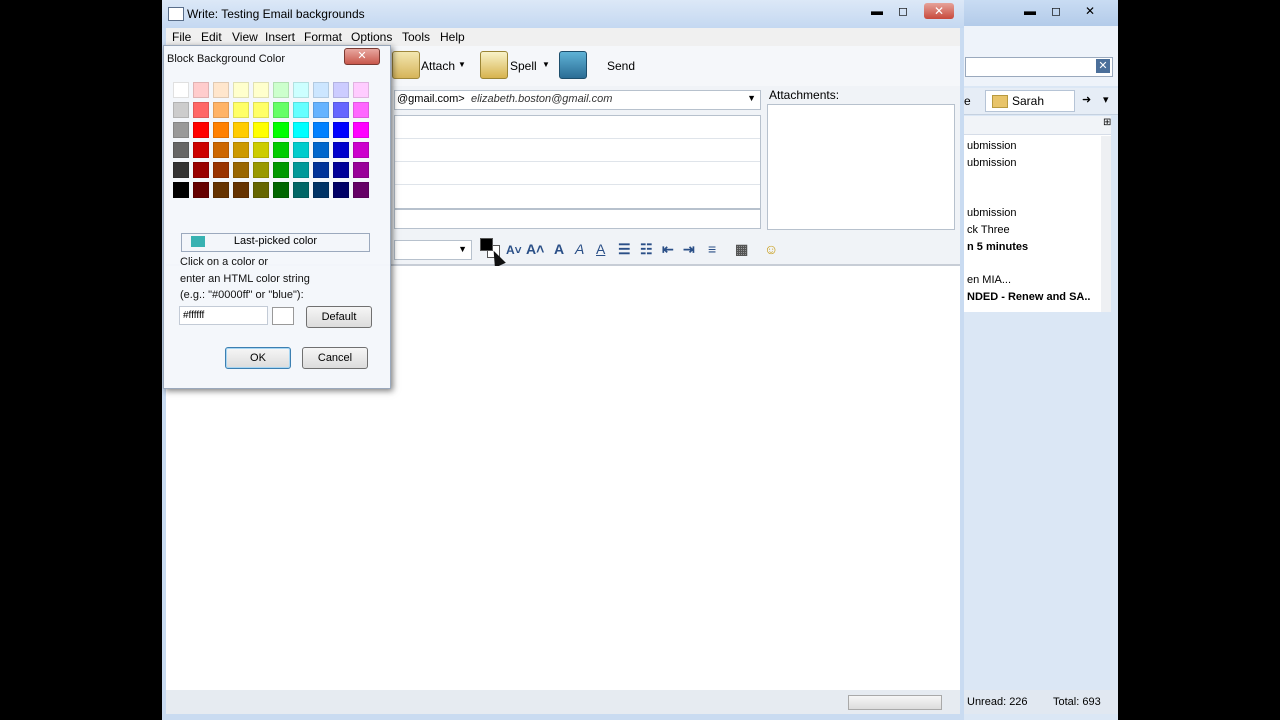 The height and width of the screenshot is (720, 1280). Describe the element at coordinates (416, 37) in the screenshot. I see `menu-tools: Tools` at that location.